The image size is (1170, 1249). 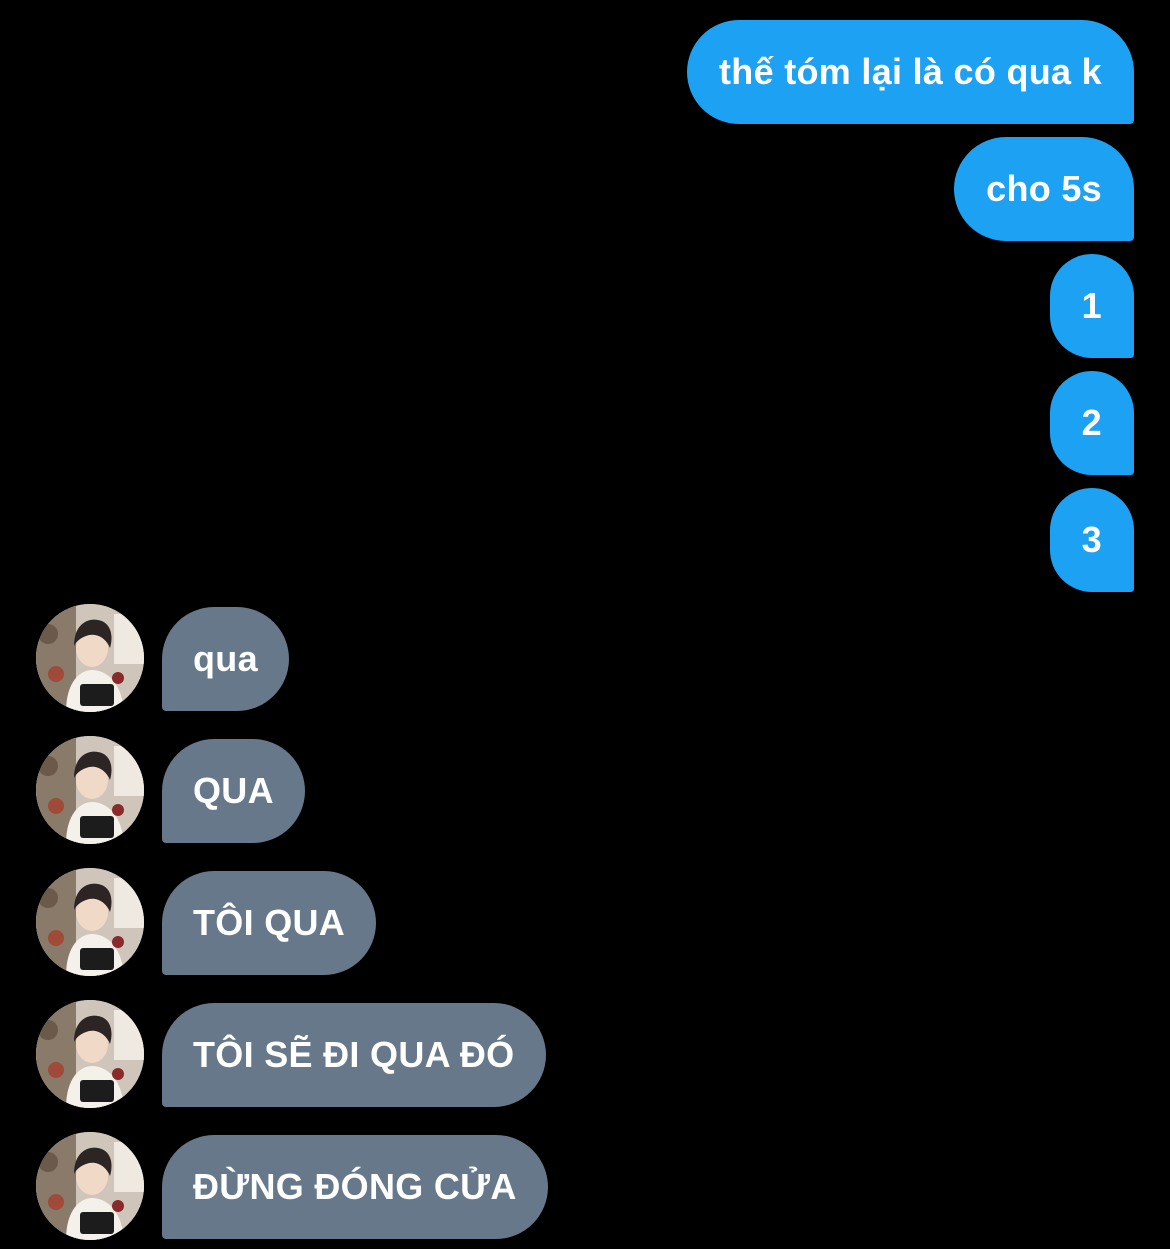 I want to click on outgoing-message: 2, so click(x=1091, y=423).